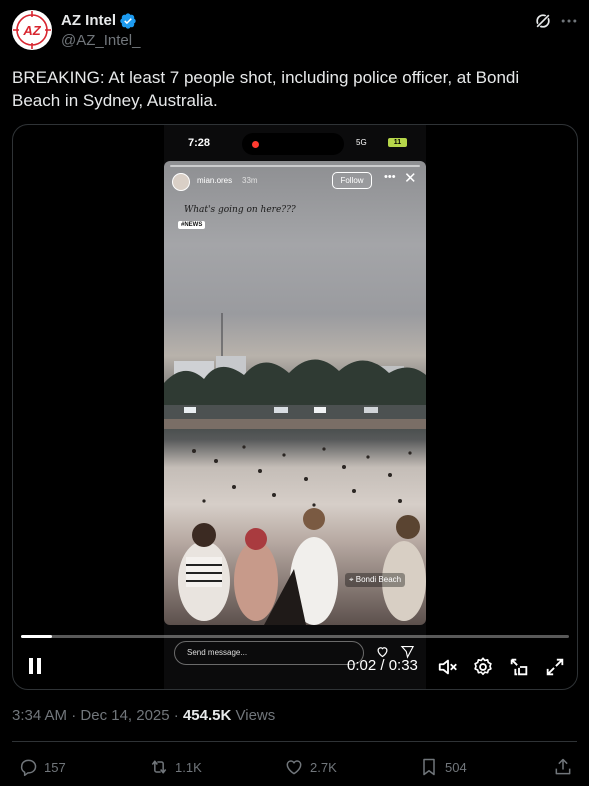  What do you see at coordinates (124, 715) in the screenshot?
I see `tweet-date: Dec 14, 2025` at bounding box center [124, 715].